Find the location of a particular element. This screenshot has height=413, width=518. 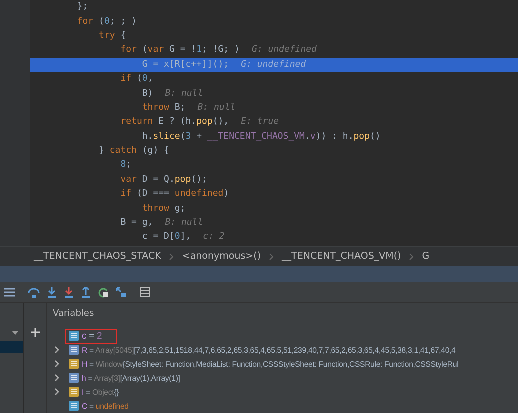

table-icon is located at coordinates (145, 292).